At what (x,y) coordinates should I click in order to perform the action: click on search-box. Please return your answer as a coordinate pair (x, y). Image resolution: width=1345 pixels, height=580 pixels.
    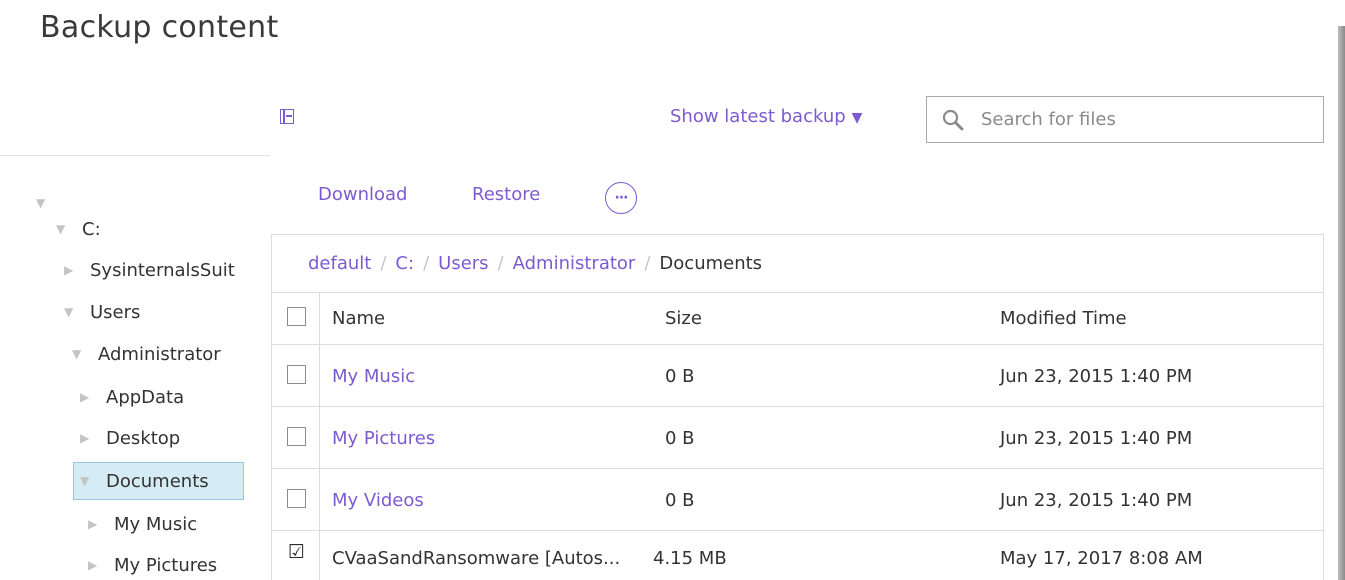
    Looking at the image, I should click on (1125, 119).